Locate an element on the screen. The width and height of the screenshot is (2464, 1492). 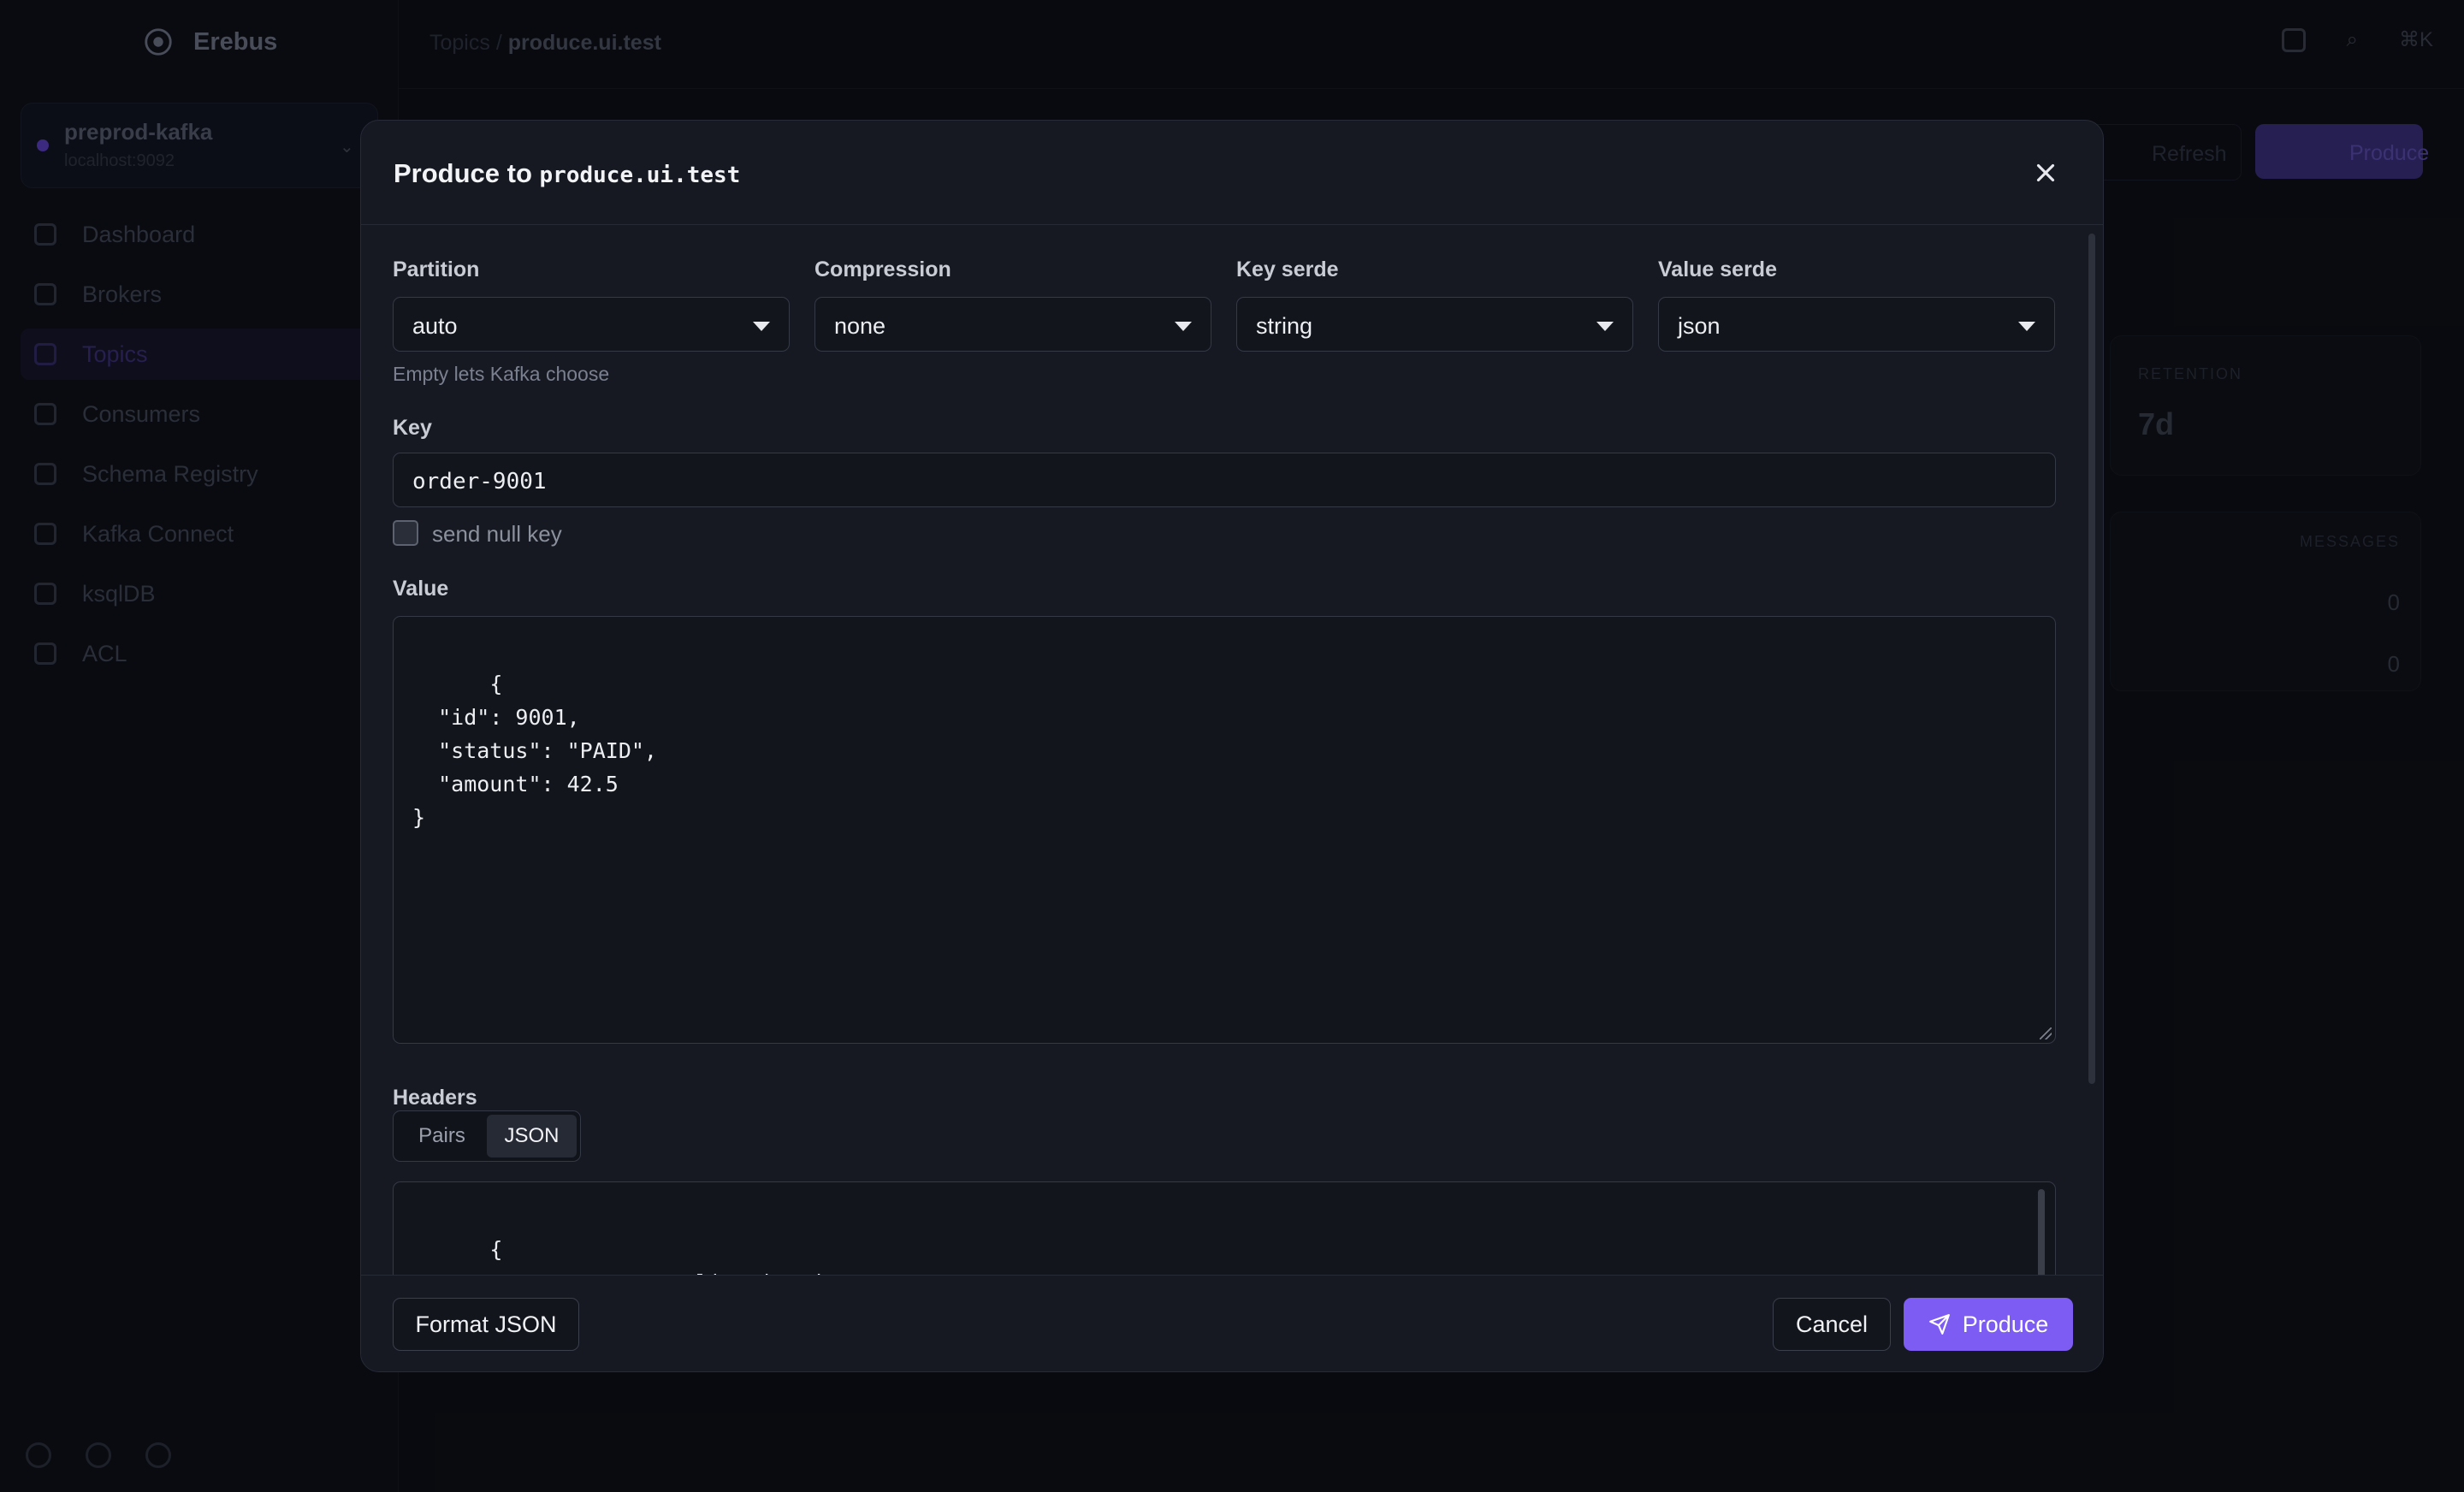
null-key-checkbox is located at coordinates (405, 533).